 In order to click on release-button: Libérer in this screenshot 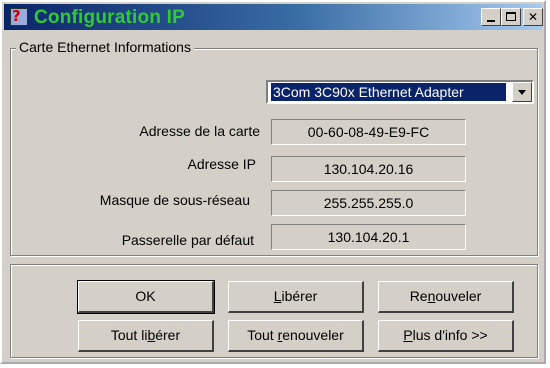, I will do `click(296, 297)`.